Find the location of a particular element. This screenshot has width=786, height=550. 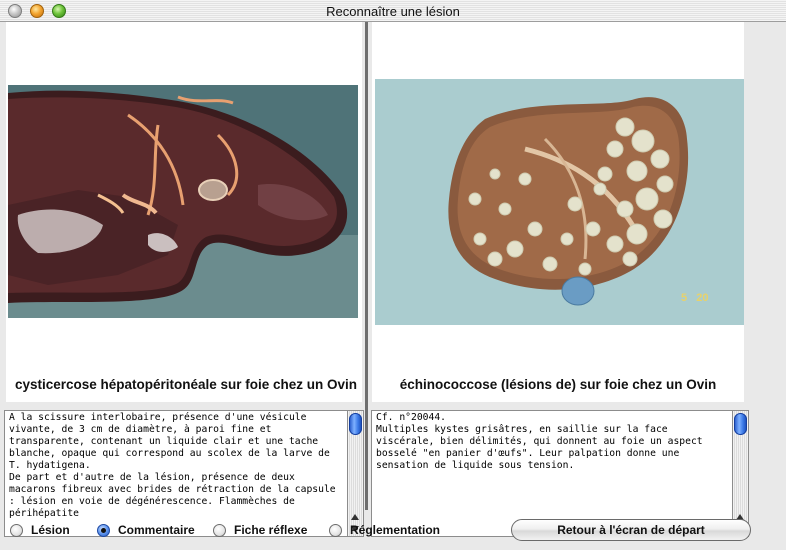

scroll-up-arrow-icon is located at coordinates (355, 517).